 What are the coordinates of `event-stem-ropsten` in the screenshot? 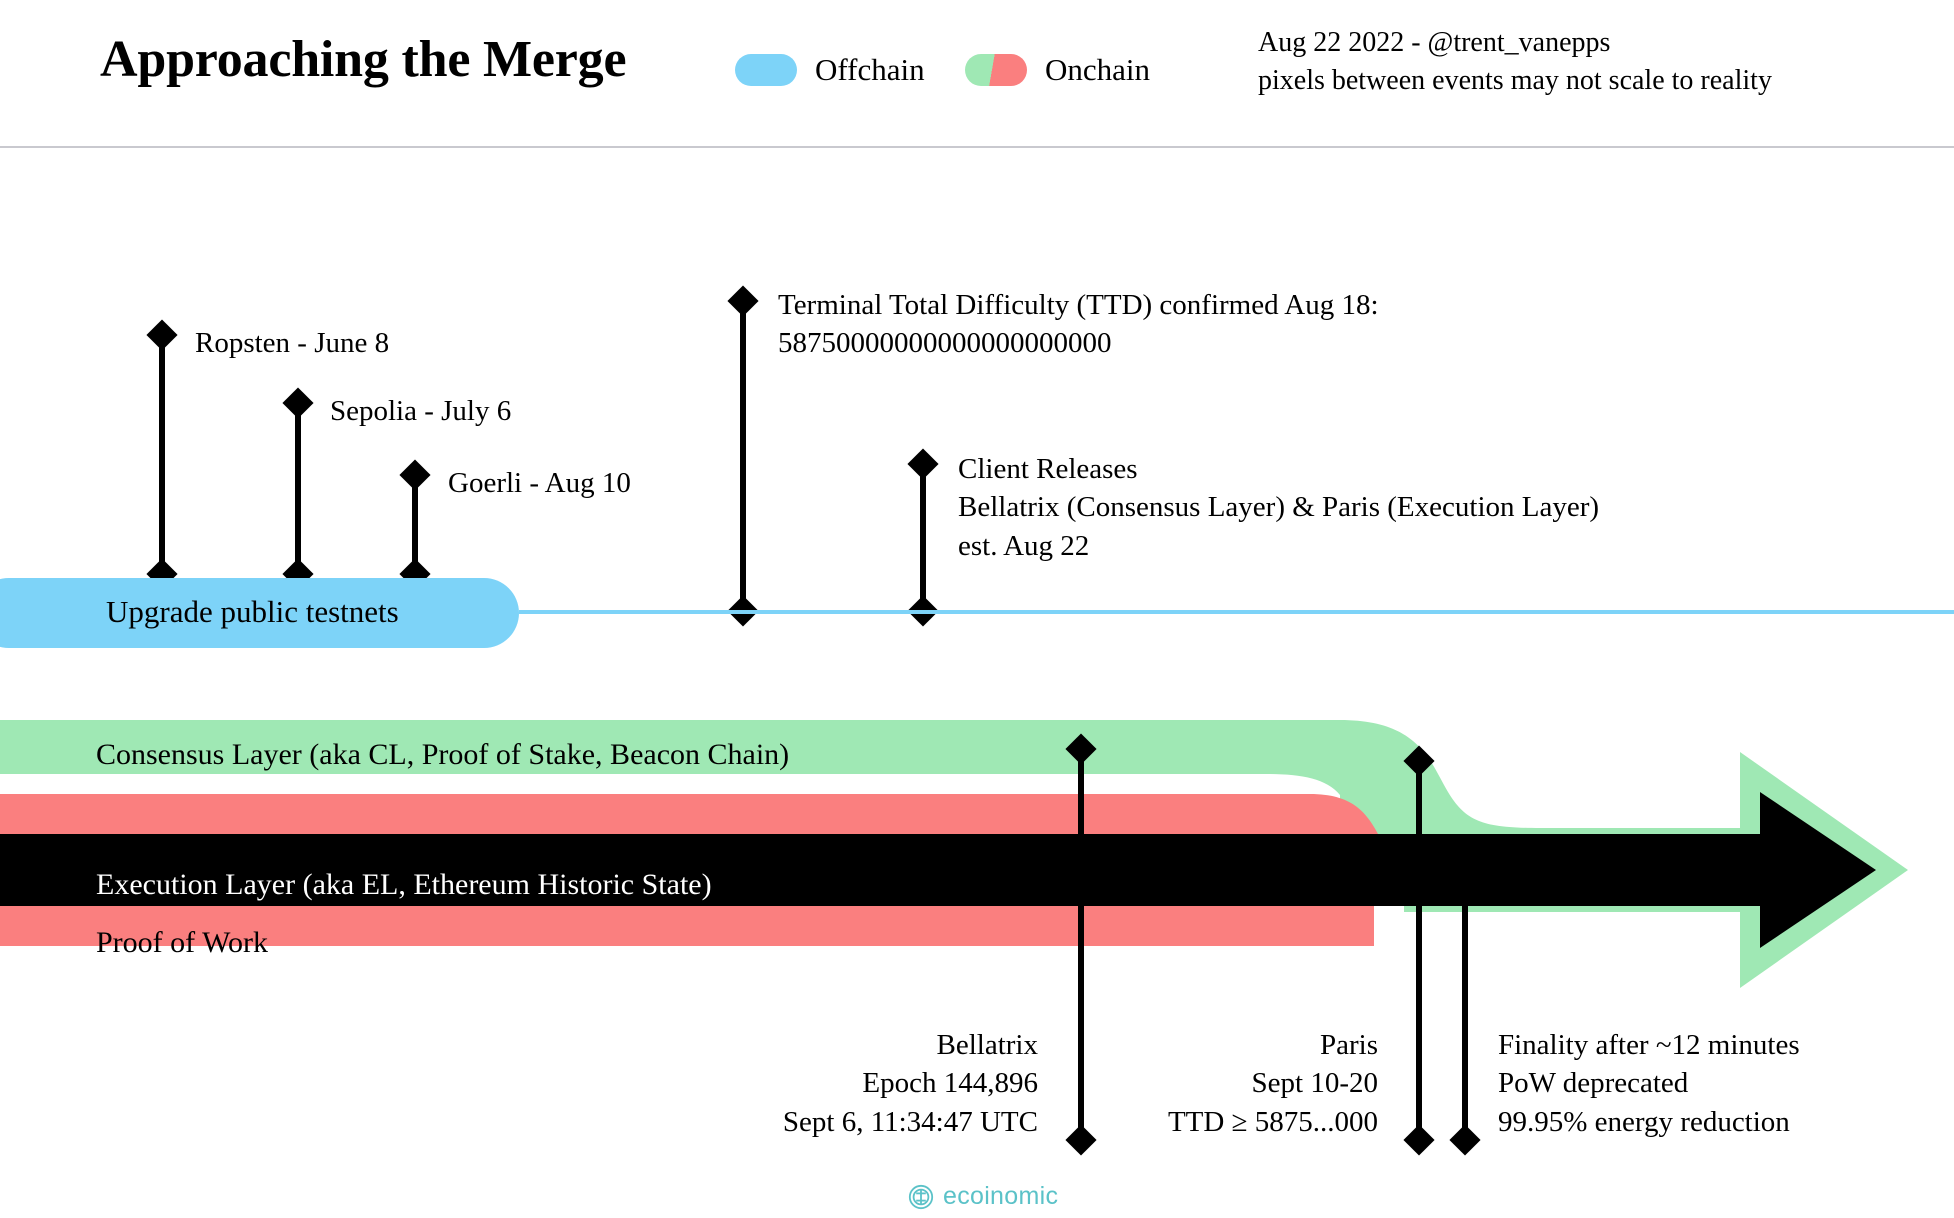 It's located at (162, 465).